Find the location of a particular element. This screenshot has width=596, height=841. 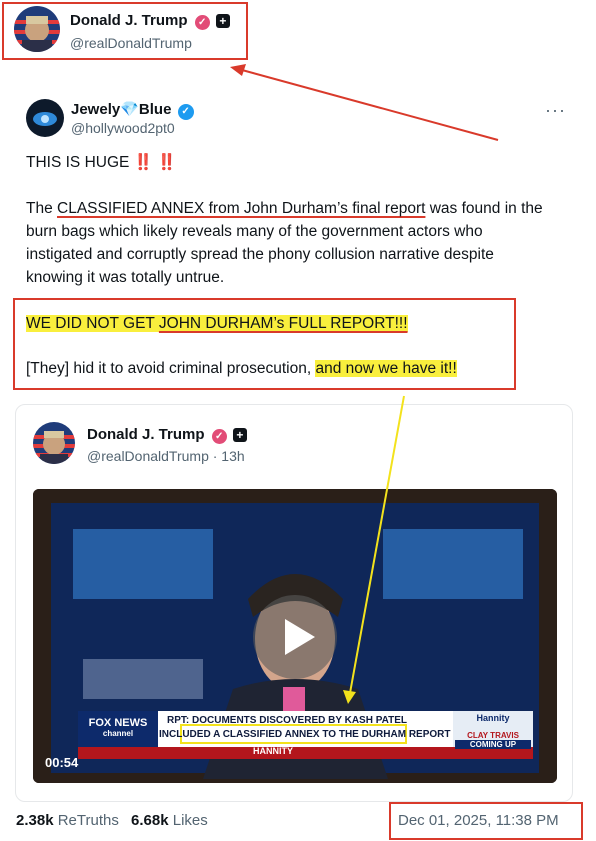

yellow-annotation-arrow is located at coordinates (374, 549).